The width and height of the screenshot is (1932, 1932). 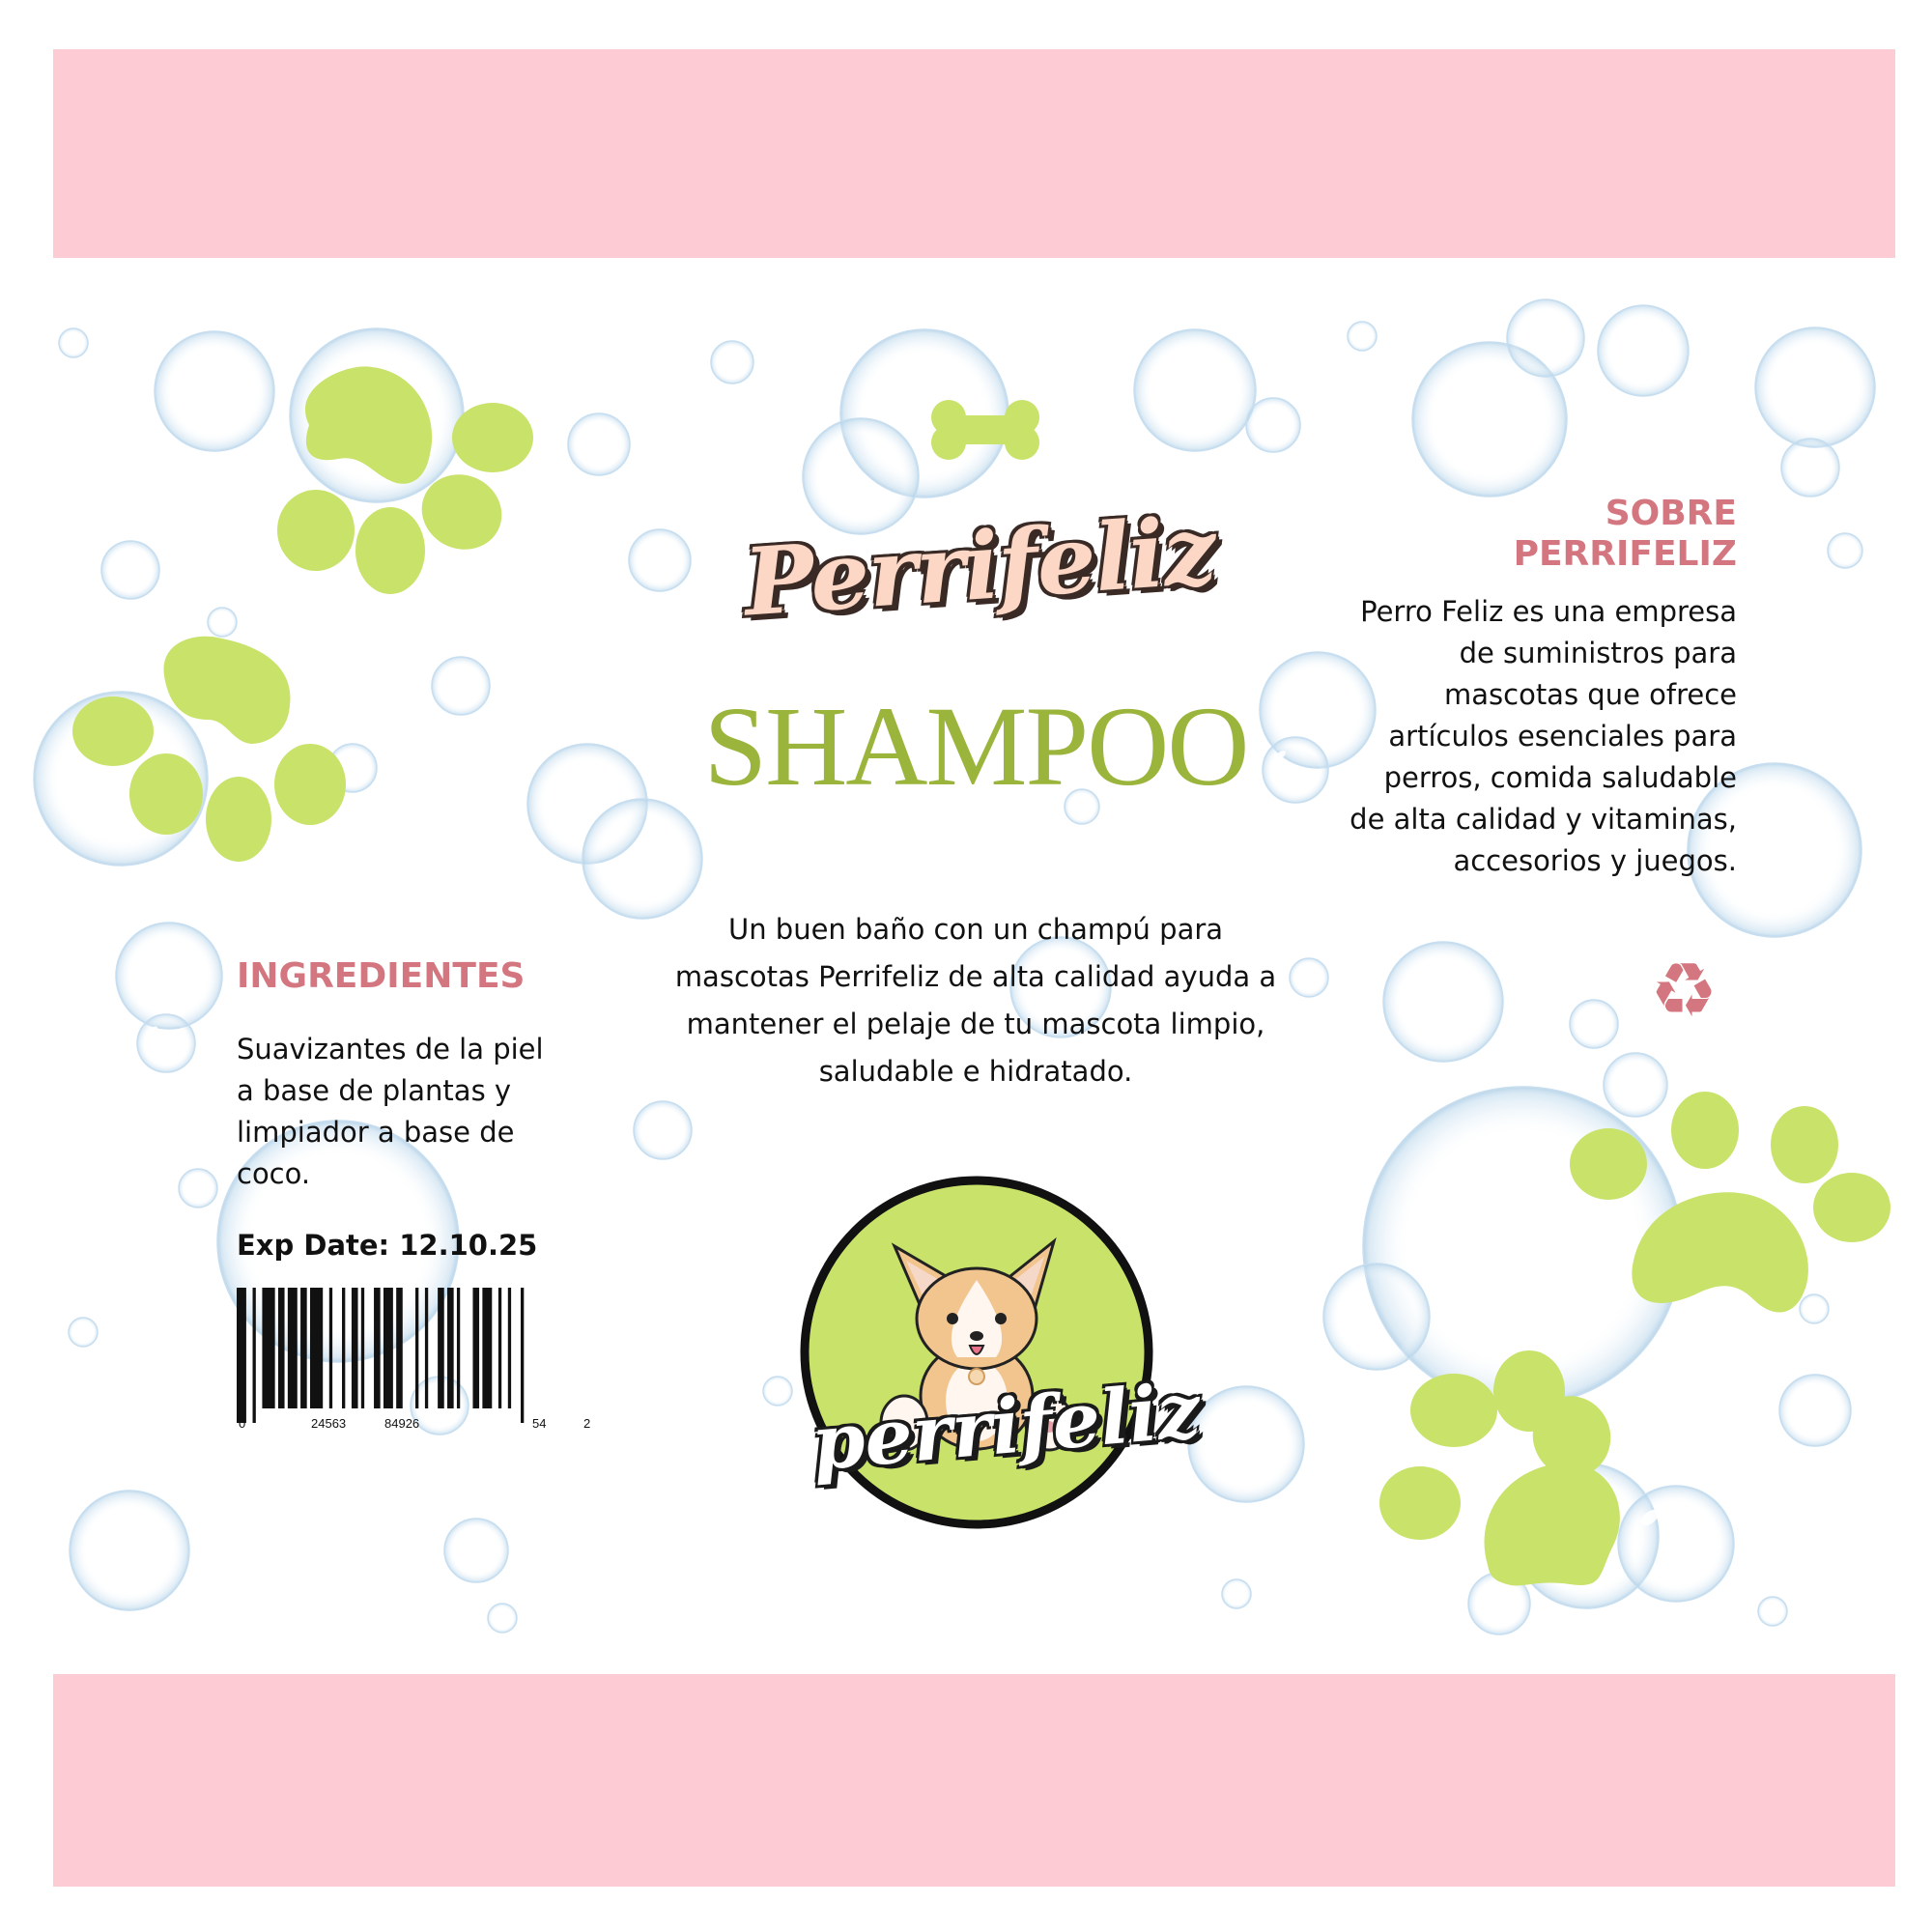 What do you see at coordinates (402, 1423) in the screenshot?
I see `barcode-digit: 84926` at bounding box center [402, 1423].